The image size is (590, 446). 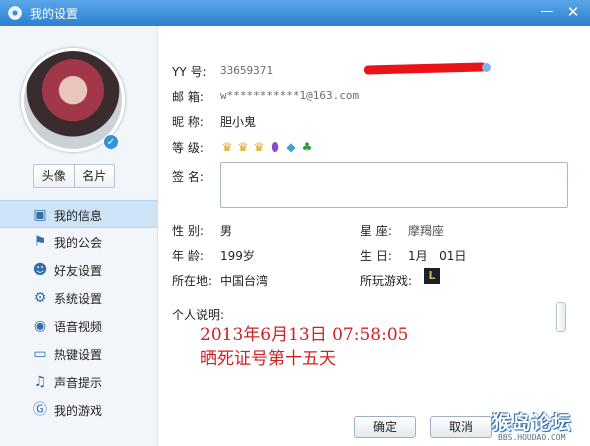 What do you see at coordinates (295, 13) in the screenshot?
I see `title-bar: 我的设置 — ✕` at bounding box center [295, 13].